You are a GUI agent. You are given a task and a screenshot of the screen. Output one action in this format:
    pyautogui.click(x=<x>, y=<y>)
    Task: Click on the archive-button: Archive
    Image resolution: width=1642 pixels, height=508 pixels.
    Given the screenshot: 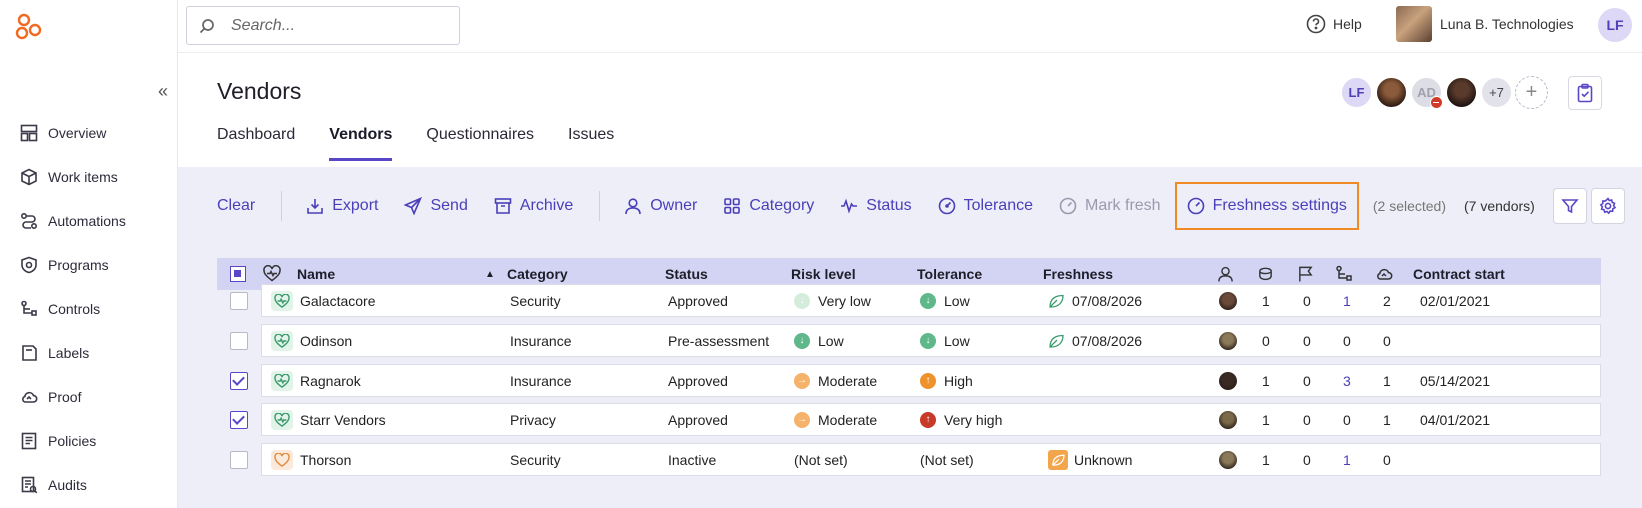 What is the action you would take?
    pyautogui.click(x=533, y=206)
    